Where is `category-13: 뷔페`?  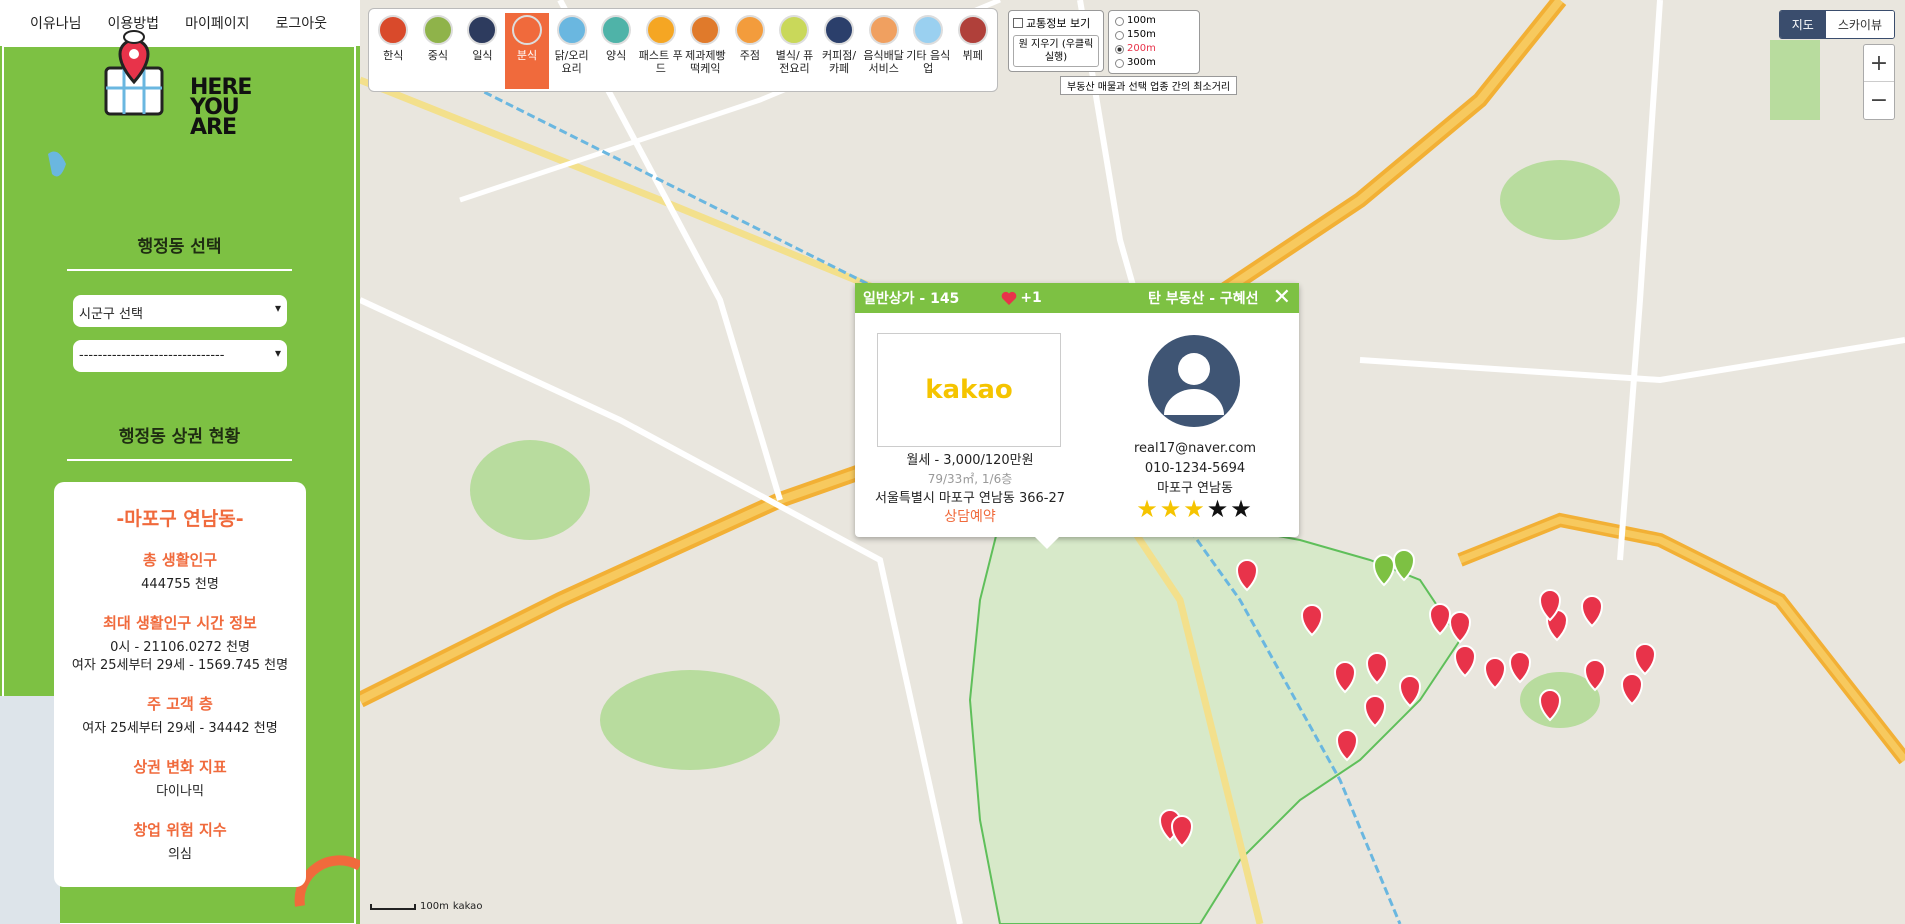
category-13: 뷔페 is located at coordinates (973, 51).